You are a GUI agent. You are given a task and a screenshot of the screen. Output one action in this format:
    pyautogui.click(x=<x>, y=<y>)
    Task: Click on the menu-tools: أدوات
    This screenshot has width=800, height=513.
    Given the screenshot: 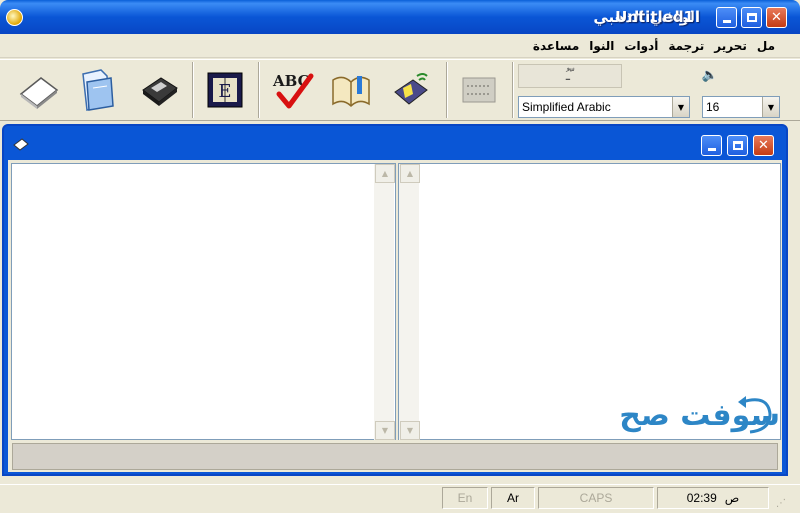 What is the action you would take?
    pyautogui.click(x=641, y=46)
    